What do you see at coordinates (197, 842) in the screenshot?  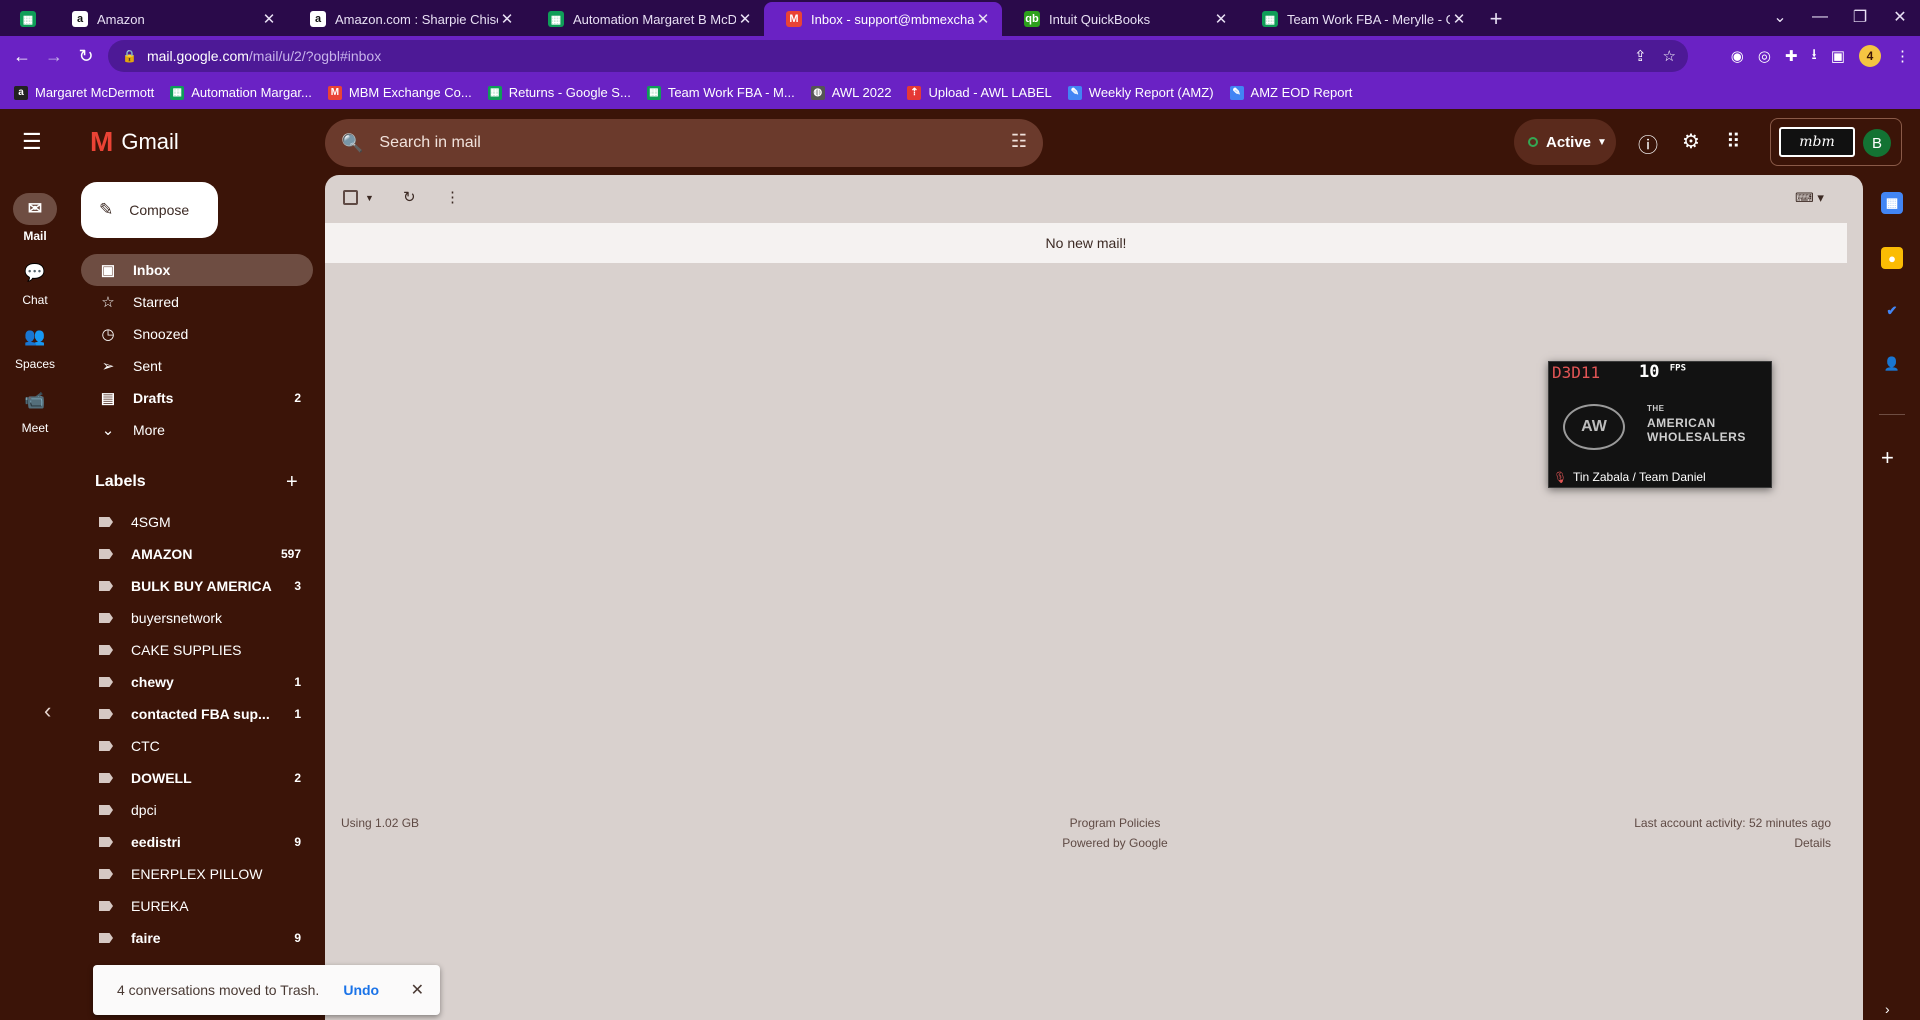 I see `label-item: eedistri 9` at bounding box center [197, 842].